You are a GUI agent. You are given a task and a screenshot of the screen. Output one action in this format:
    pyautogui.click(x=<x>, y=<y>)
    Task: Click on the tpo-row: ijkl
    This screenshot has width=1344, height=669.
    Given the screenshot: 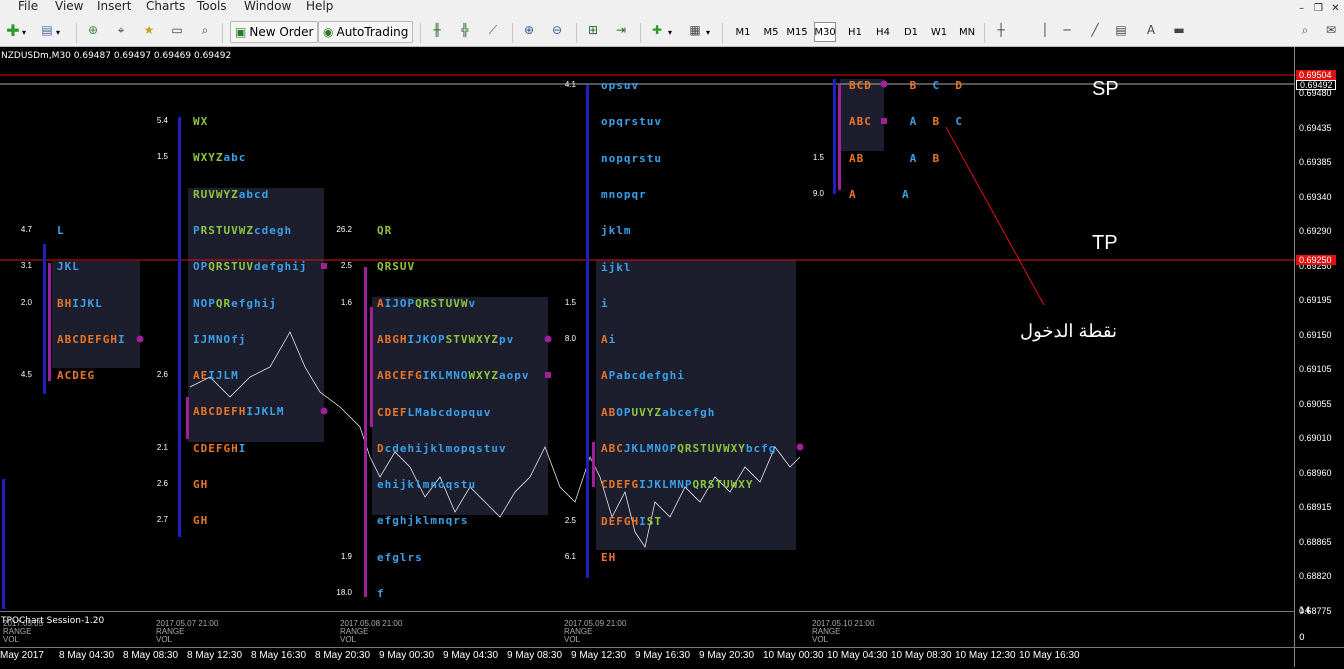 What is the action you would take?
    pyautogui.click(x=616, y=267)
    